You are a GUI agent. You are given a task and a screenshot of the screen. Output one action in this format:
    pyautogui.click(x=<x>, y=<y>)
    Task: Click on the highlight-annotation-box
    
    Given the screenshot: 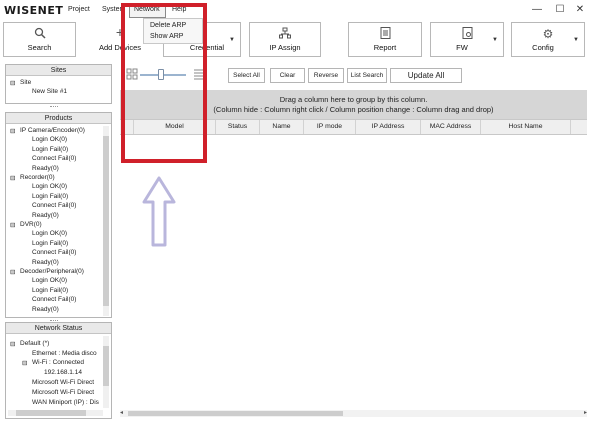 What is the action you would take?
    pyautogui.click(x=164, y=83)
    